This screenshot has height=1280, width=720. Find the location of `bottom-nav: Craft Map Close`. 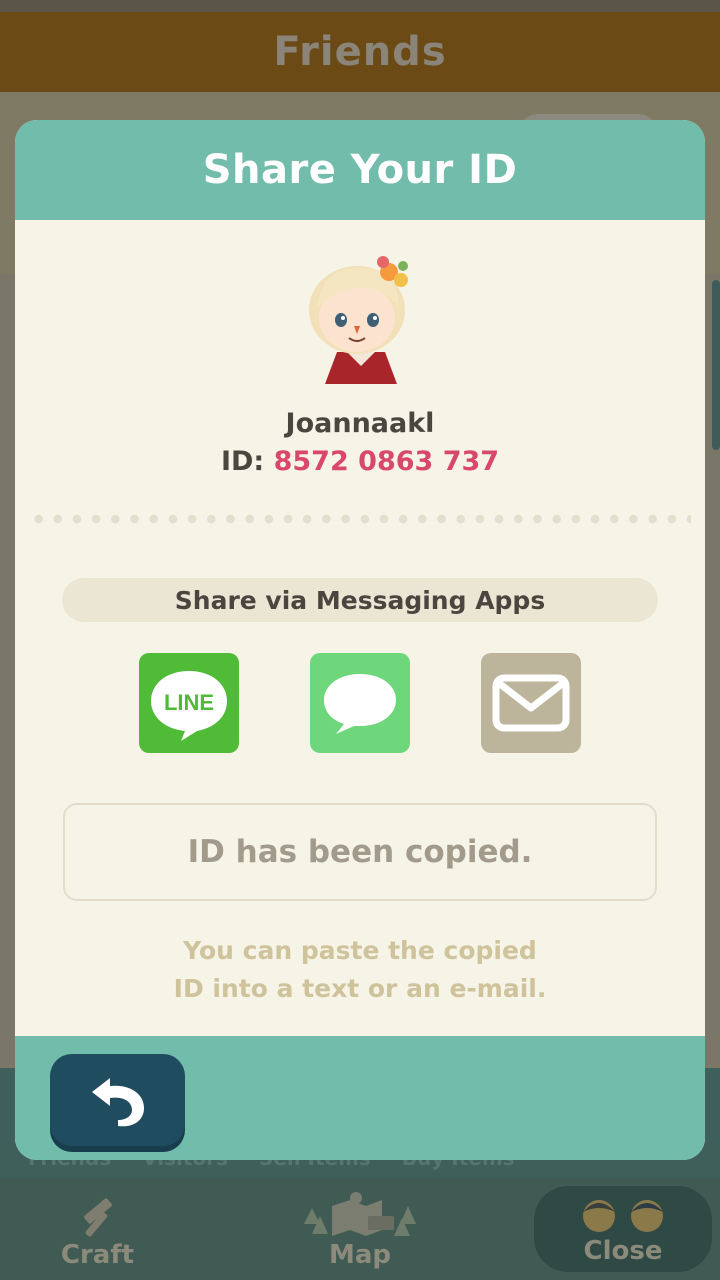

bottom-nav: Craft Map Close is located at coordinates (360, 1229).